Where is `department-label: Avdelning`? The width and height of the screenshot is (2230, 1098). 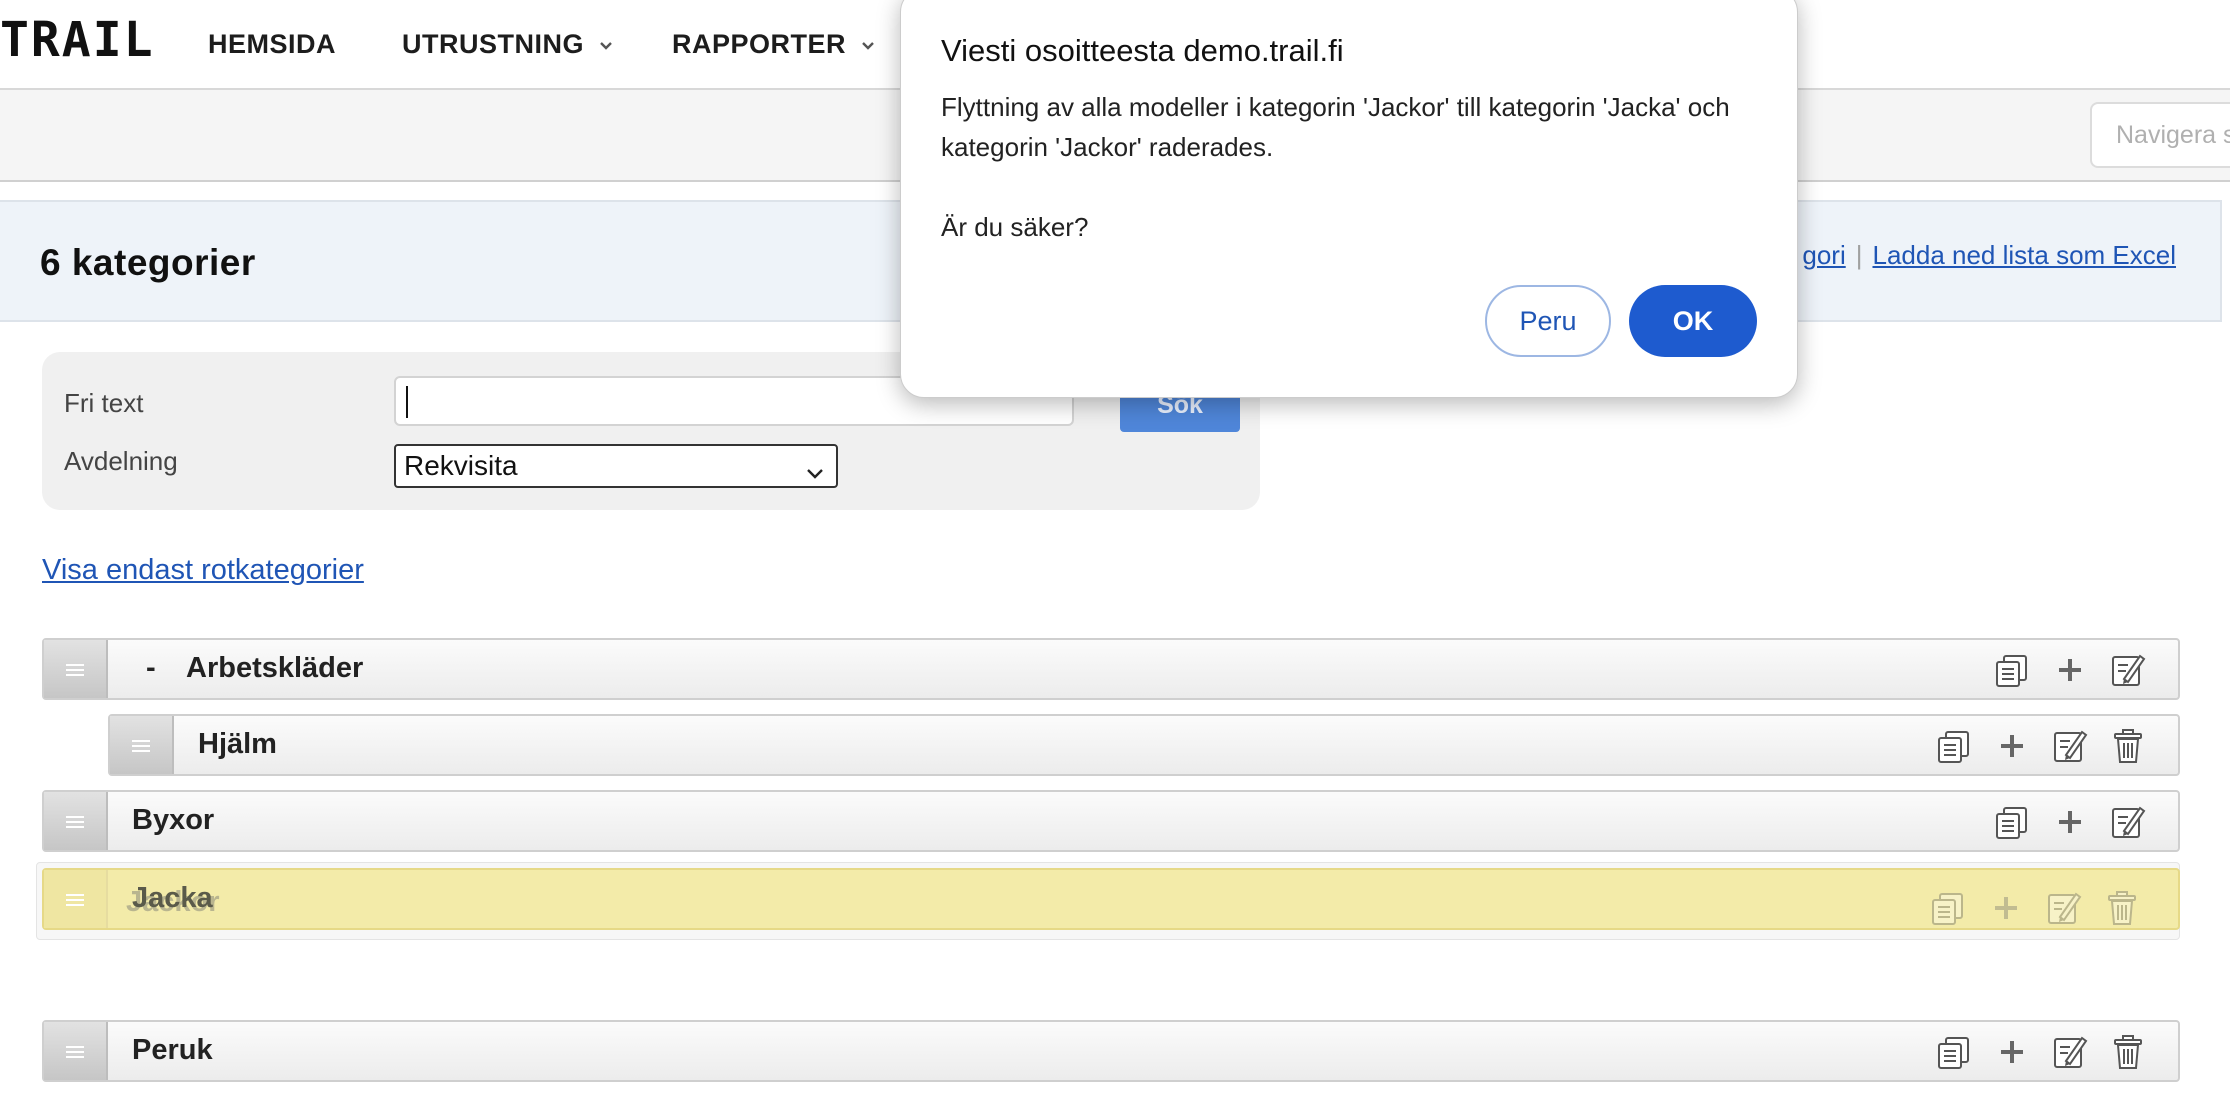
department-label: Avdelning is located at coordinates (121, 461).